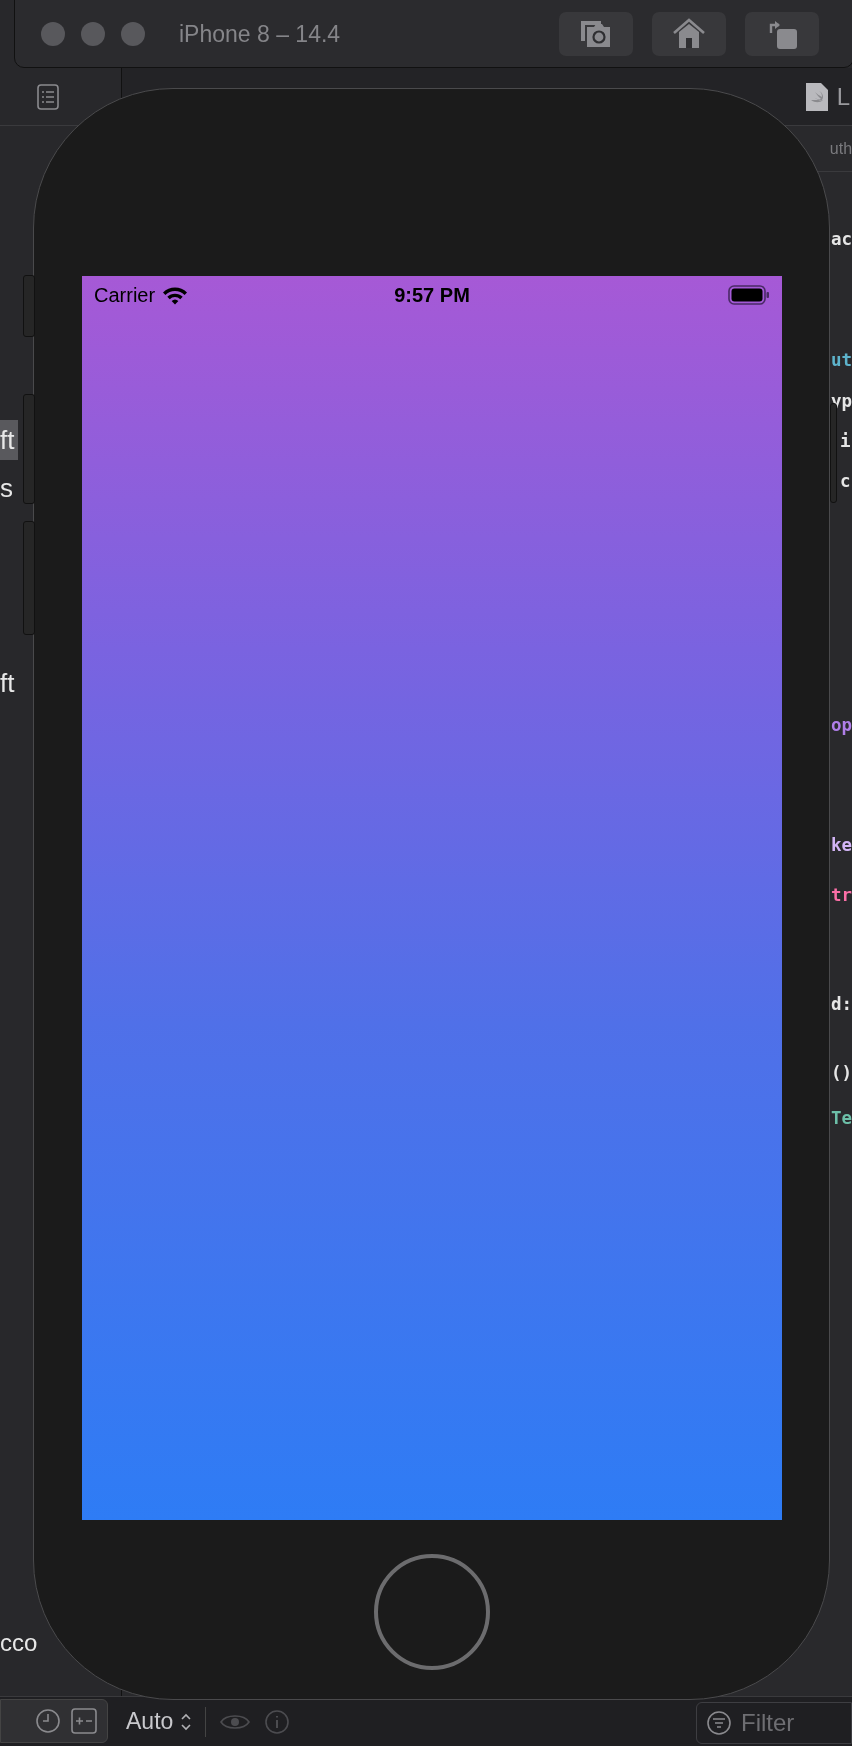  I want to click on code-line: op, so click(841, 725).